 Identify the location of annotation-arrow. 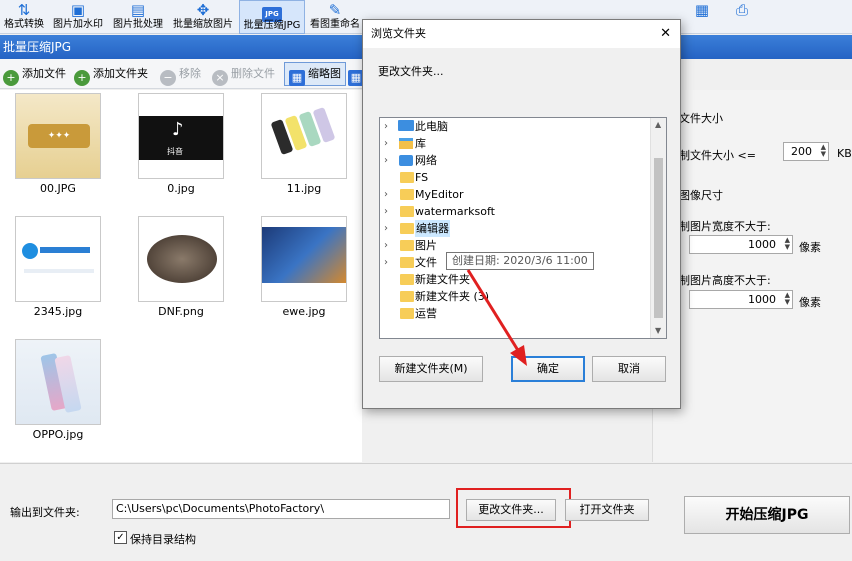
(496, 317).